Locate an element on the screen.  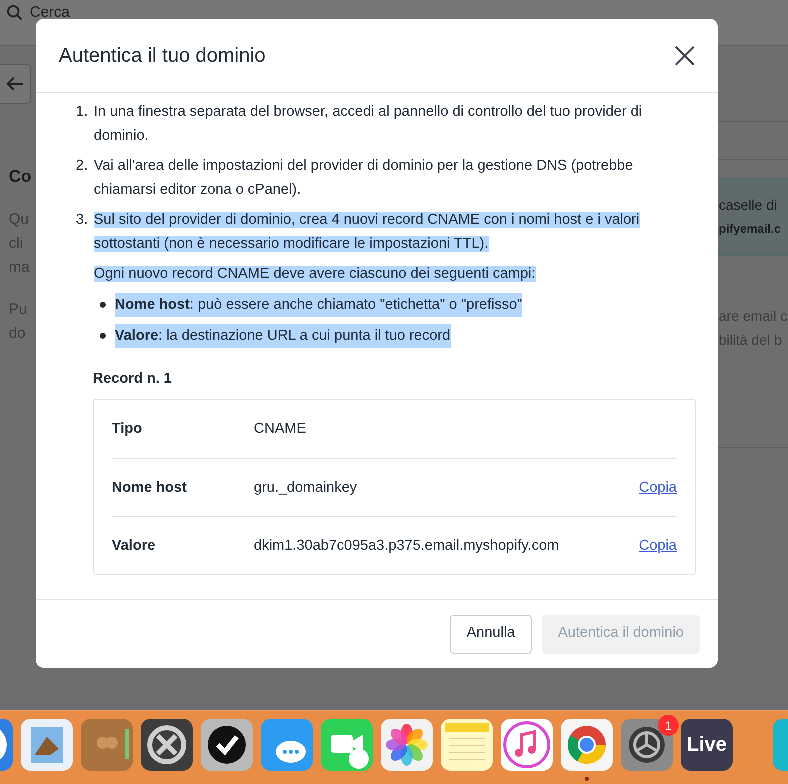
field-value: gru._domainkey is located at coordinates (306, 488).